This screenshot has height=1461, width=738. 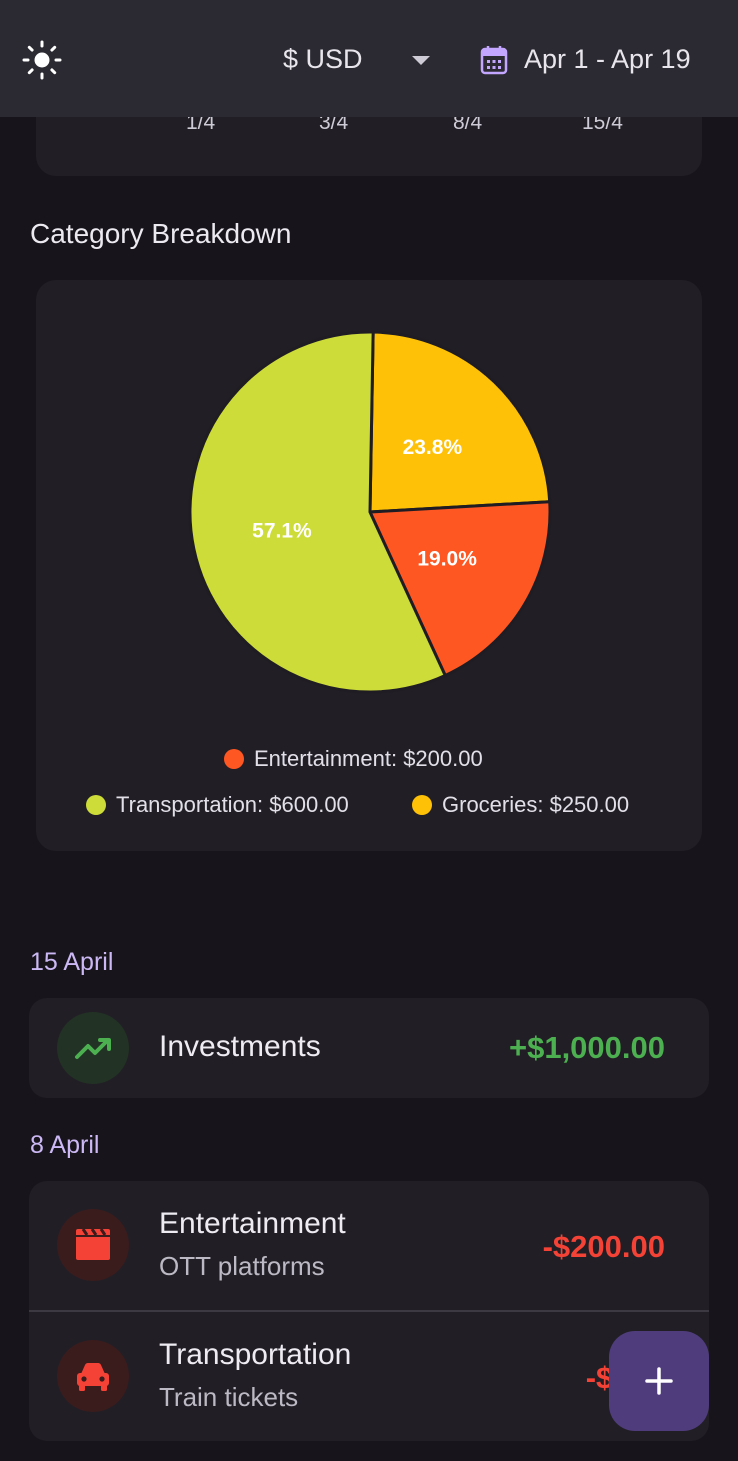 I want to click on sun-icon, so click(x=42, y=60).